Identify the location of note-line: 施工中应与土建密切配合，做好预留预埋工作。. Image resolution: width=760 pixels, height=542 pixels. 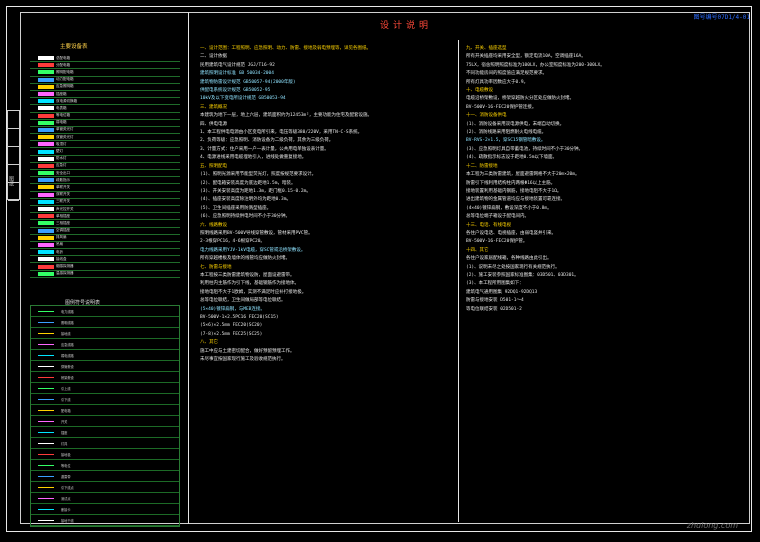
(247, 351).